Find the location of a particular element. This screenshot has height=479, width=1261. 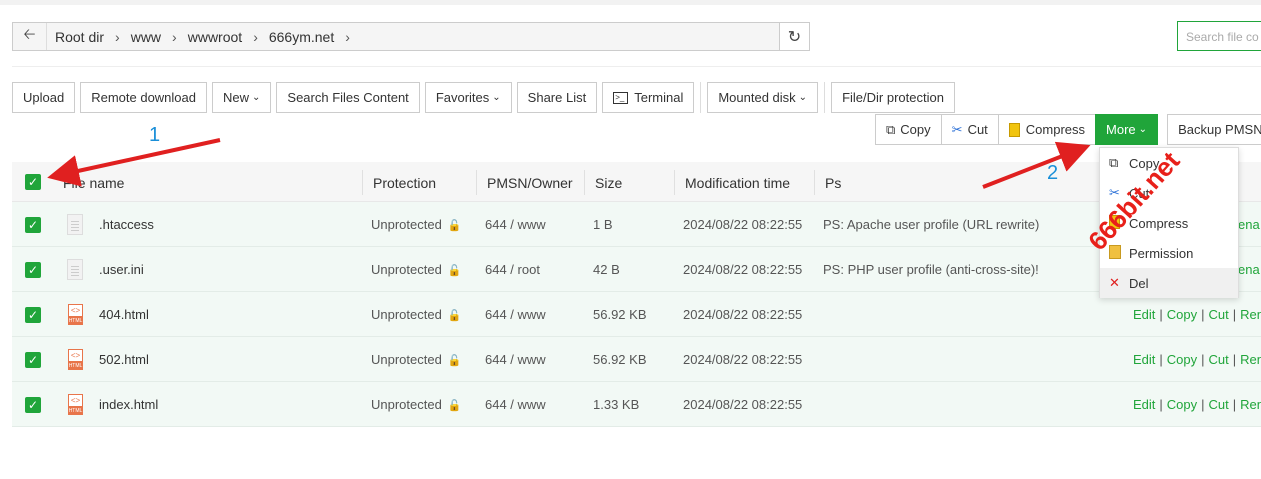

annotation-arrows is located at coordinates (569, 163).